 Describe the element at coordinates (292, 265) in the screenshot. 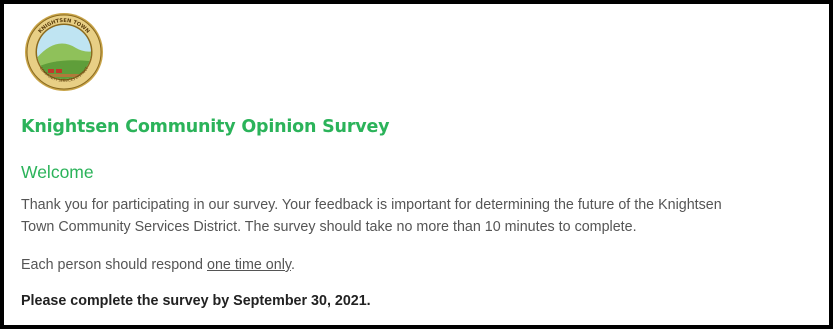

I see `respond-suffix: .` at that location.